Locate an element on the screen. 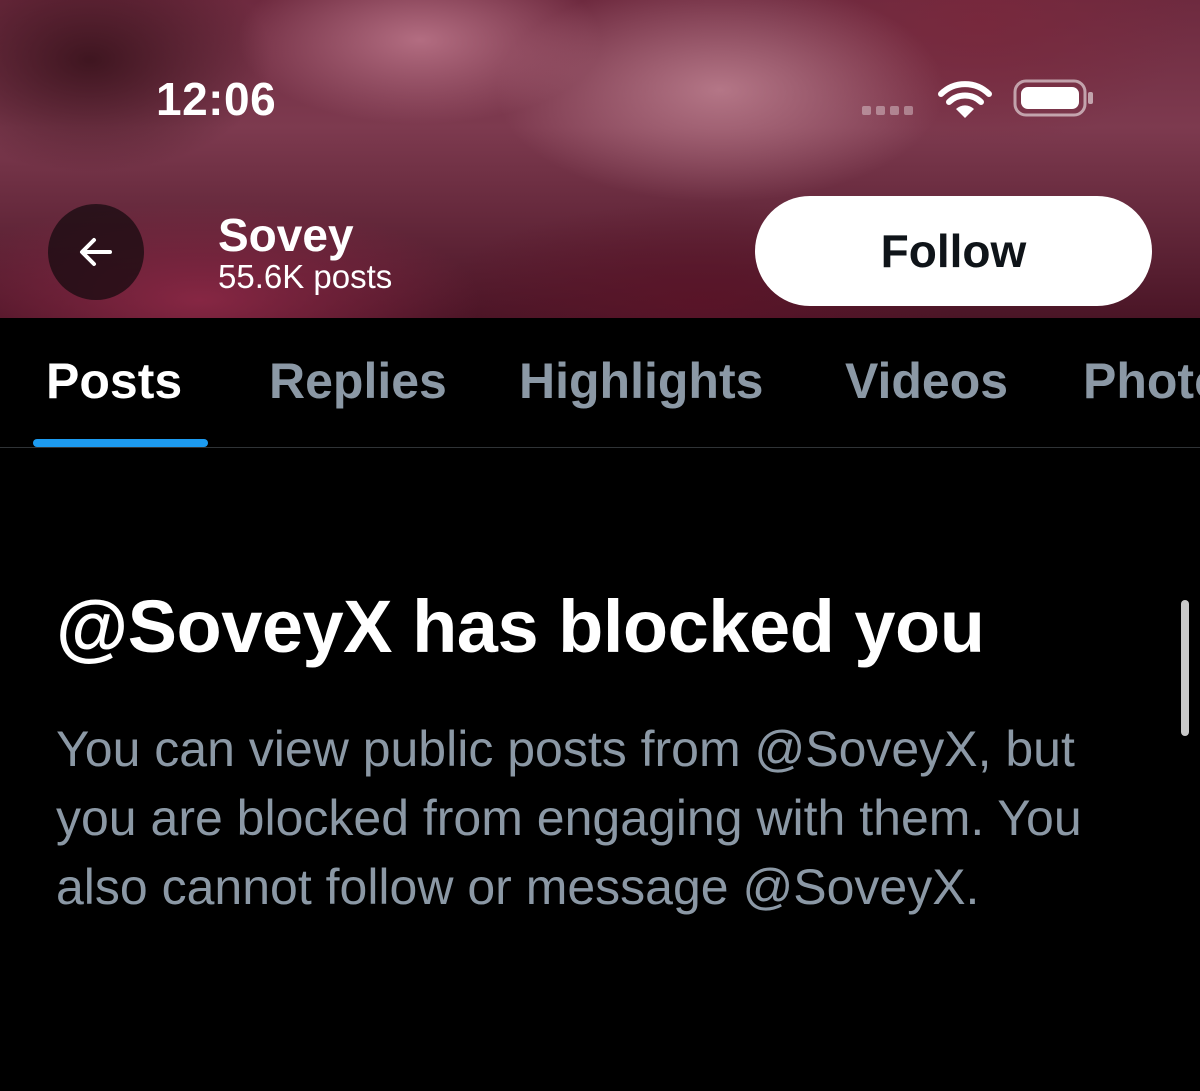 This screenshot has height=1091, width=1200. post-count: 55.6K posts is located at coordinates (305, 276).